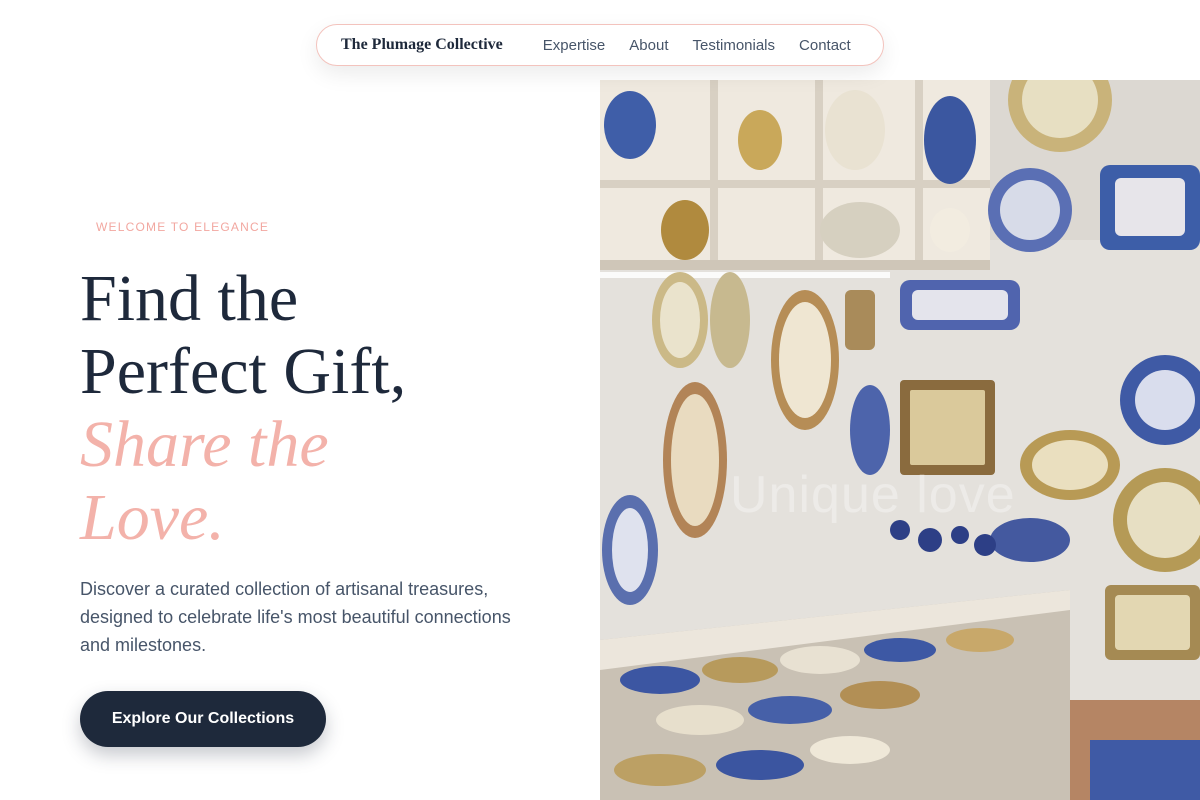 This screenshot has width=1200, height=800. Describe the element at coordinates (733, 45) in the screenshot. I see `nav-link-testimonials: Testimonials` at that location.